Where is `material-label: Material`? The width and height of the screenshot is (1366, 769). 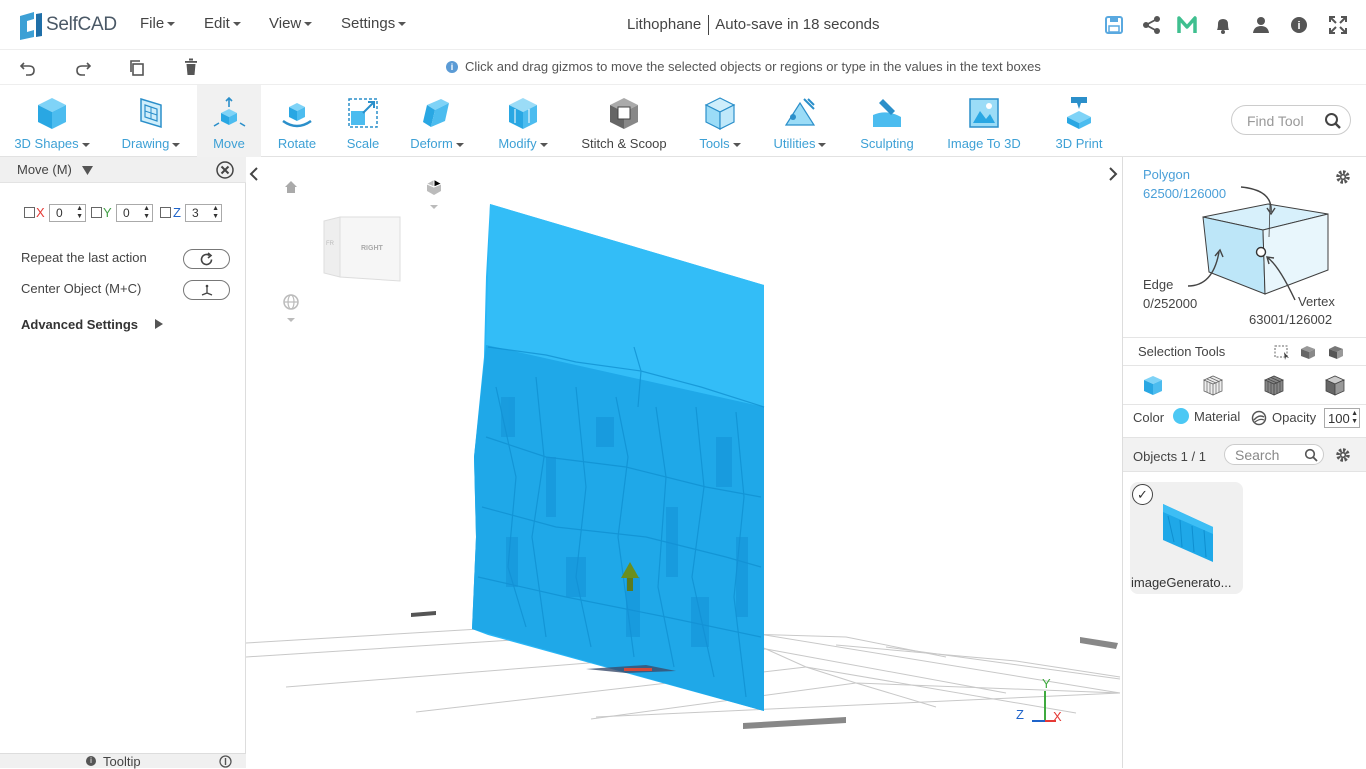
material-label: Material is located at coordinates (1217, 416).